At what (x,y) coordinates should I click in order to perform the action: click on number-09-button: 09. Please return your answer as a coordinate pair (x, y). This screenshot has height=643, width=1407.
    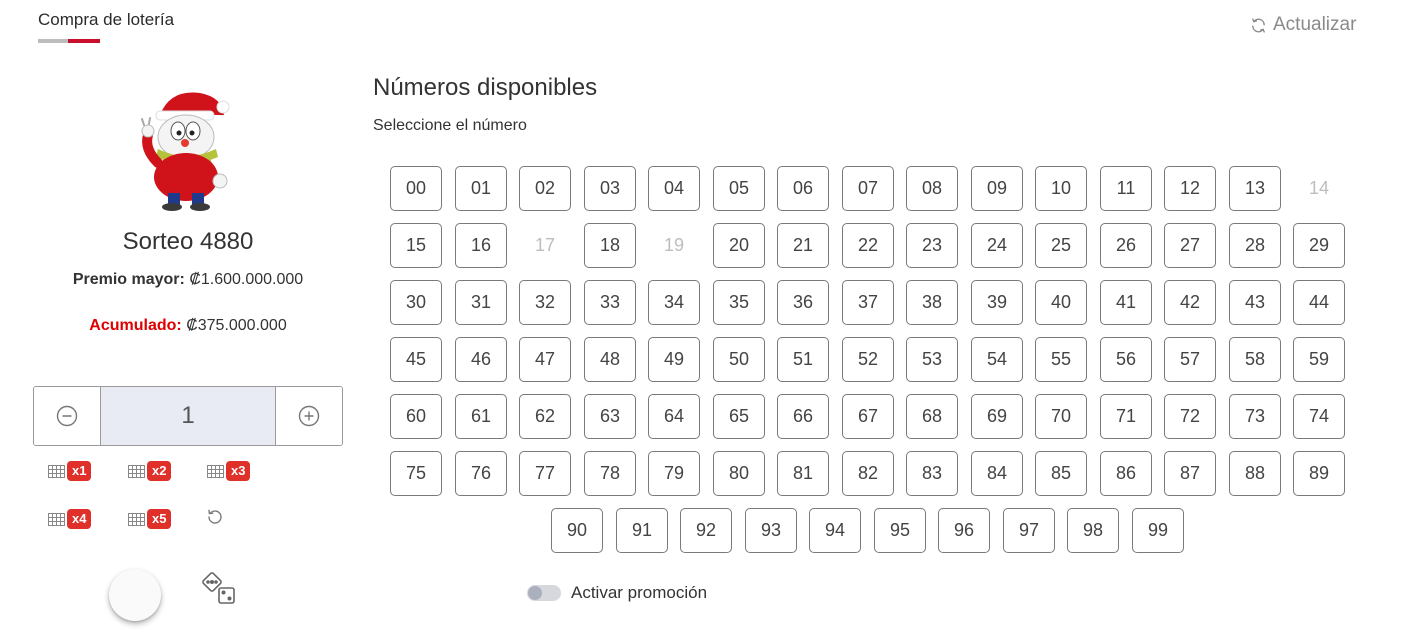
    Looking at the image, I should click on (997, 188).